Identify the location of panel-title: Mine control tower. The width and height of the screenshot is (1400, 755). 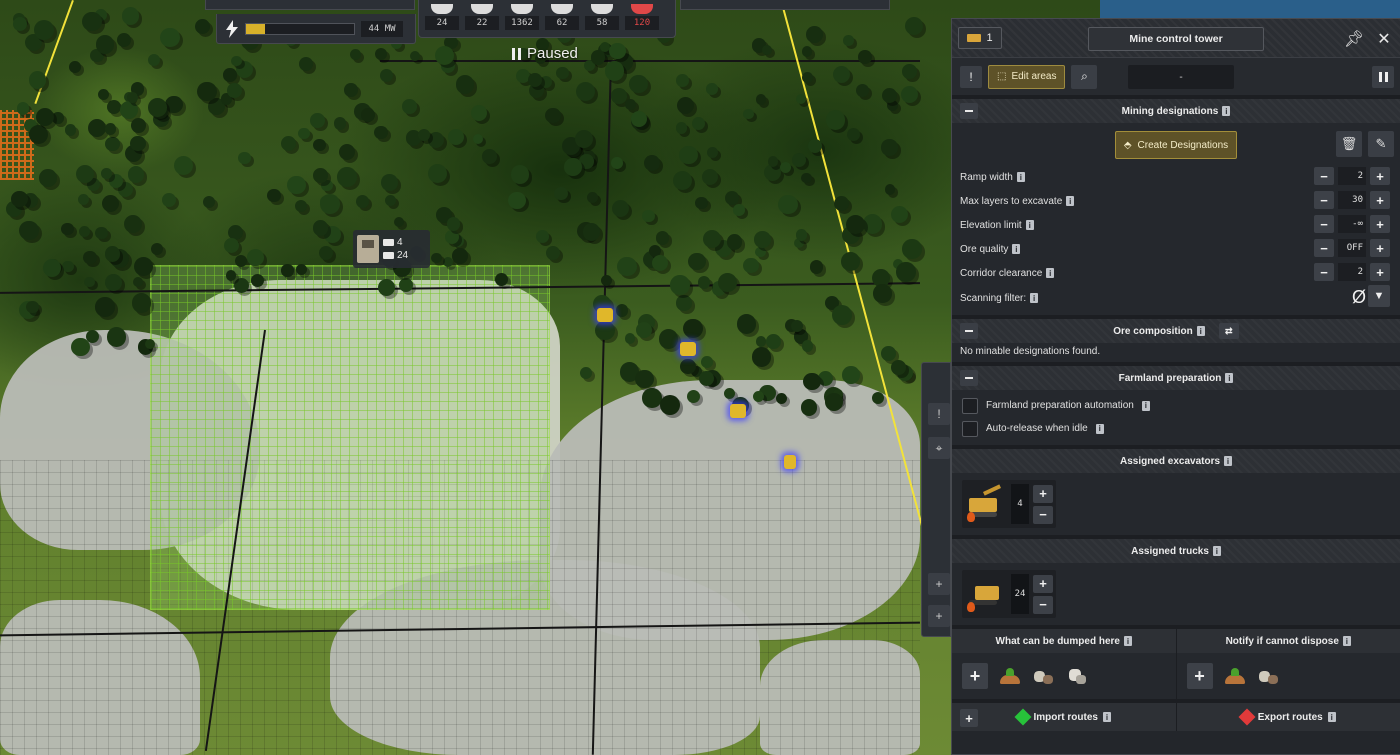
(1176, 39).